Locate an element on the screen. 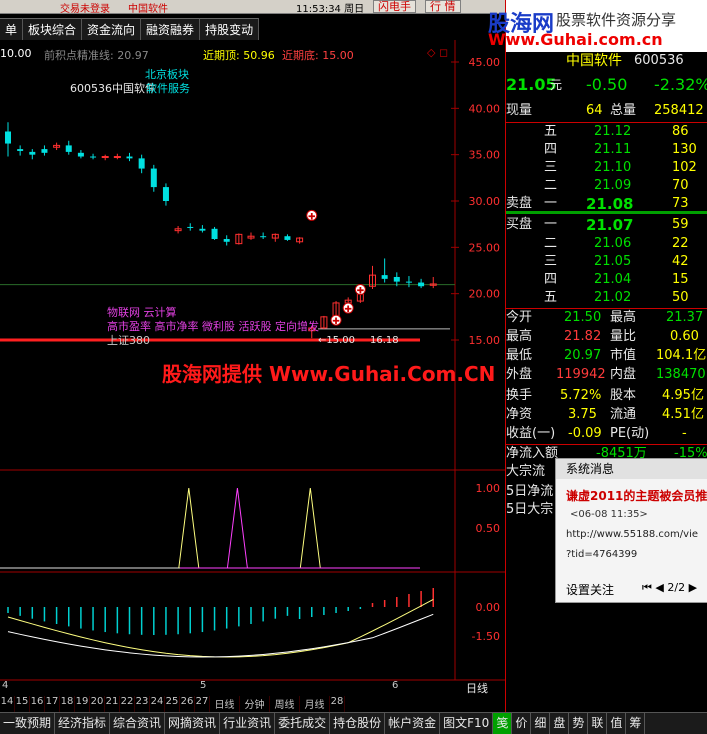 Image resolution: width=707 pixels, height=734 pixels. vol-now-label: 现量 is located at coordinates (519, 110).